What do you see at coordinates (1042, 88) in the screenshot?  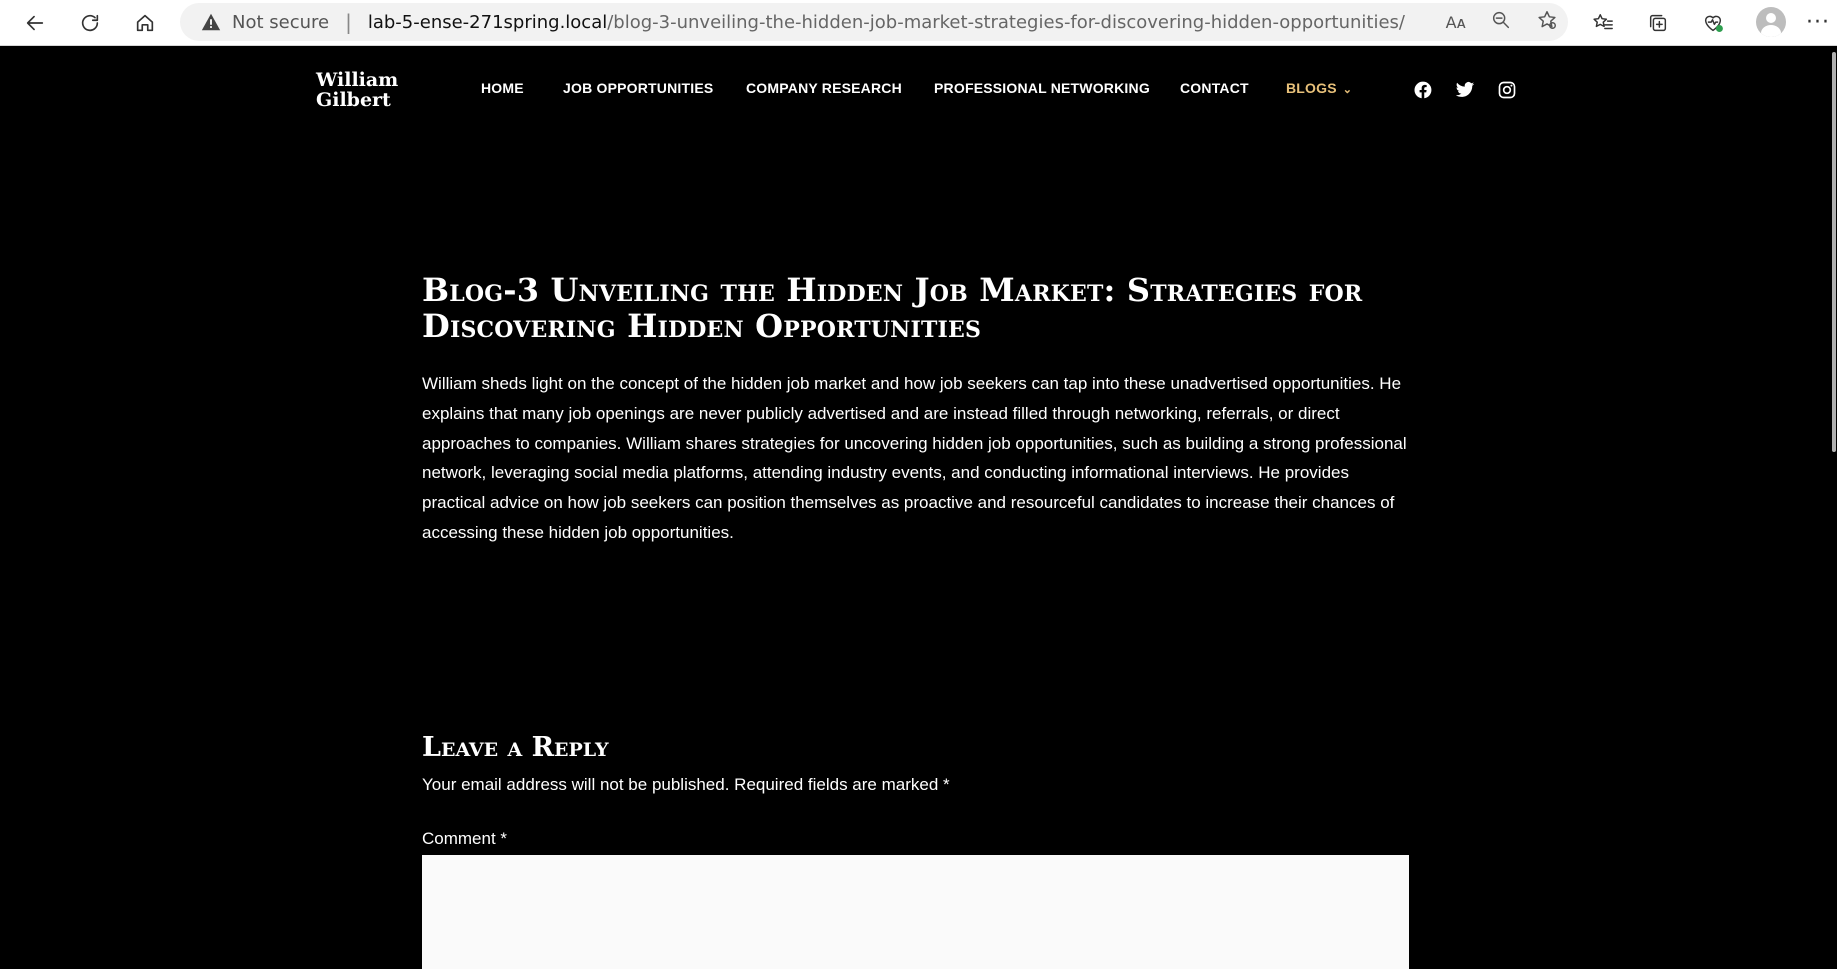 I see `menu-item-professional-networking: PROFESSIONAL NETWORKING` at bounding box center [1042, 88].